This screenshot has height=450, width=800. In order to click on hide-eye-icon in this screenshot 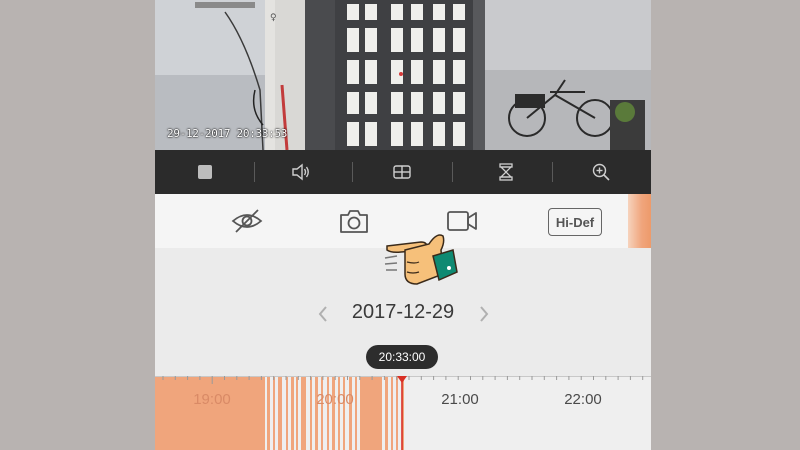, I will do `click(247, 221)`.